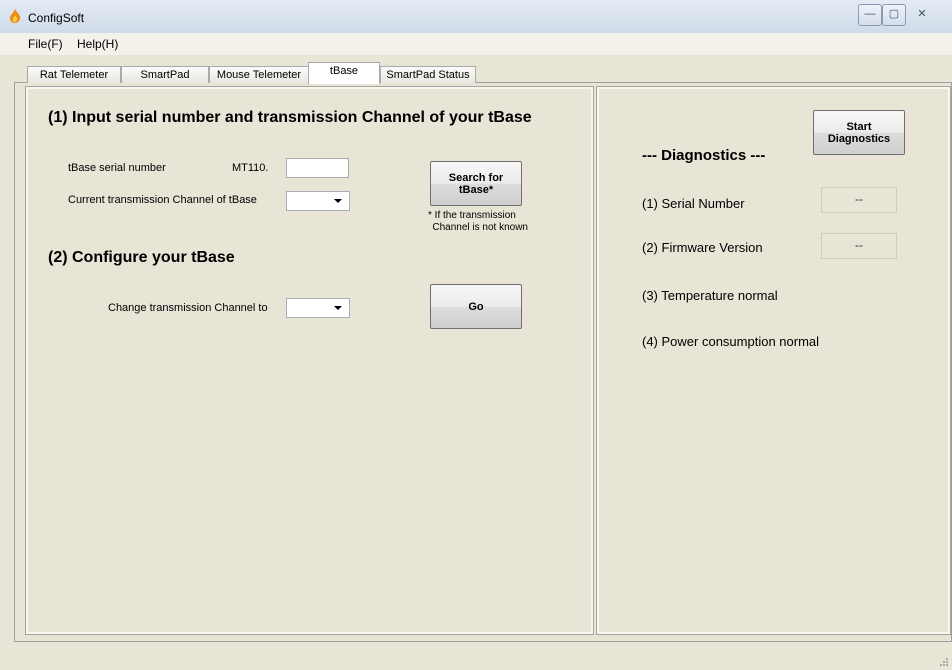 The width and height of the screenshot is (952, 670). I want to click on close-button: ✕, so click(922, 15).